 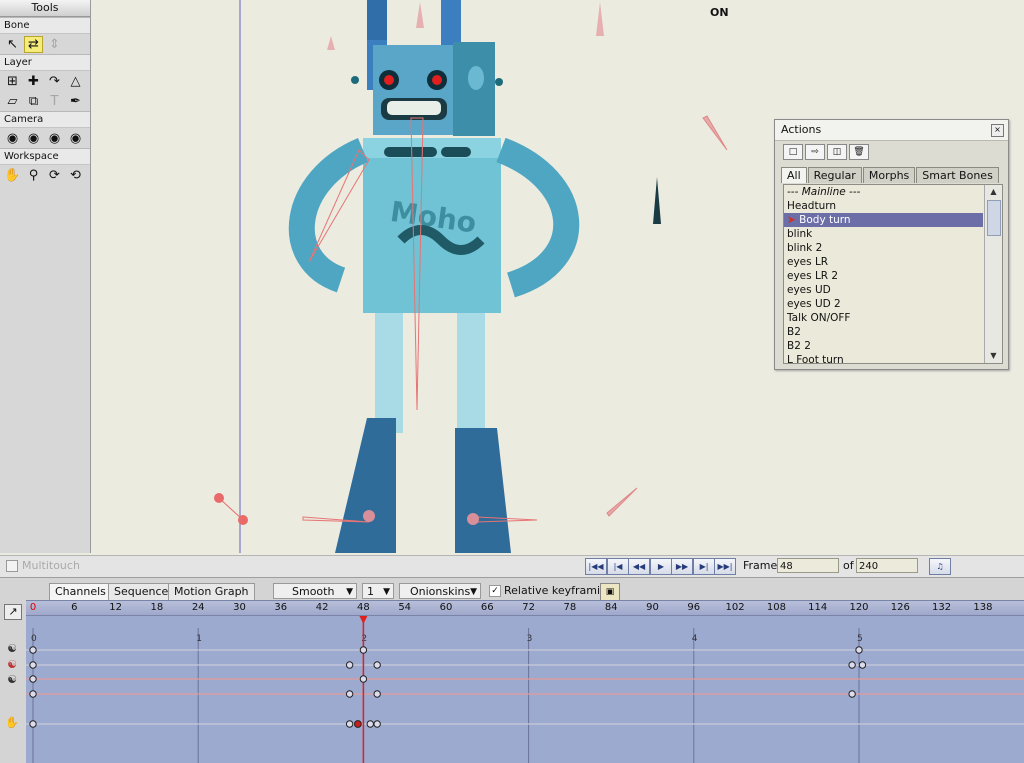 What do you see at coordinates (45, 62) in the screenshot?
I see `tools-section-layer: Layer` at bounding box center [45, 62].